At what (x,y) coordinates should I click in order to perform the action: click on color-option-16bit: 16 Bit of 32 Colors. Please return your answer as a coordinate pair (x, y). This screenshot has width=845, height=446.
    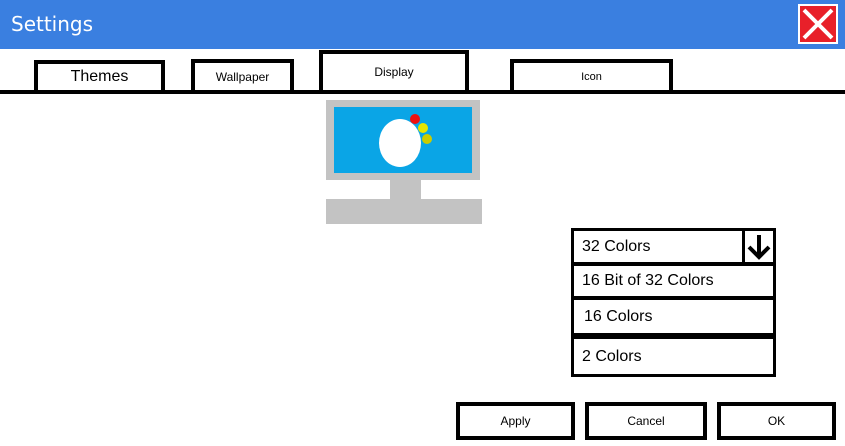
    Looking at the image, I should click on (673, 281).